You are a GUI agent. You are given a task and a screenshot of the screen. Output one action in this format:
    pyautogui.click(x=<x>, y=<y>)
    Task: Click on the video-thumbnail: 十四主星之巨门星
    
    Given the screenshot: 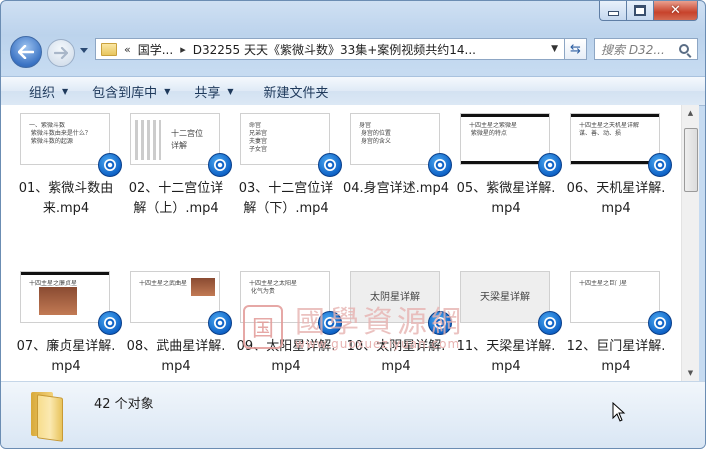 What is the action you would take?
    pyautogui.click(x=615, y=297)
    